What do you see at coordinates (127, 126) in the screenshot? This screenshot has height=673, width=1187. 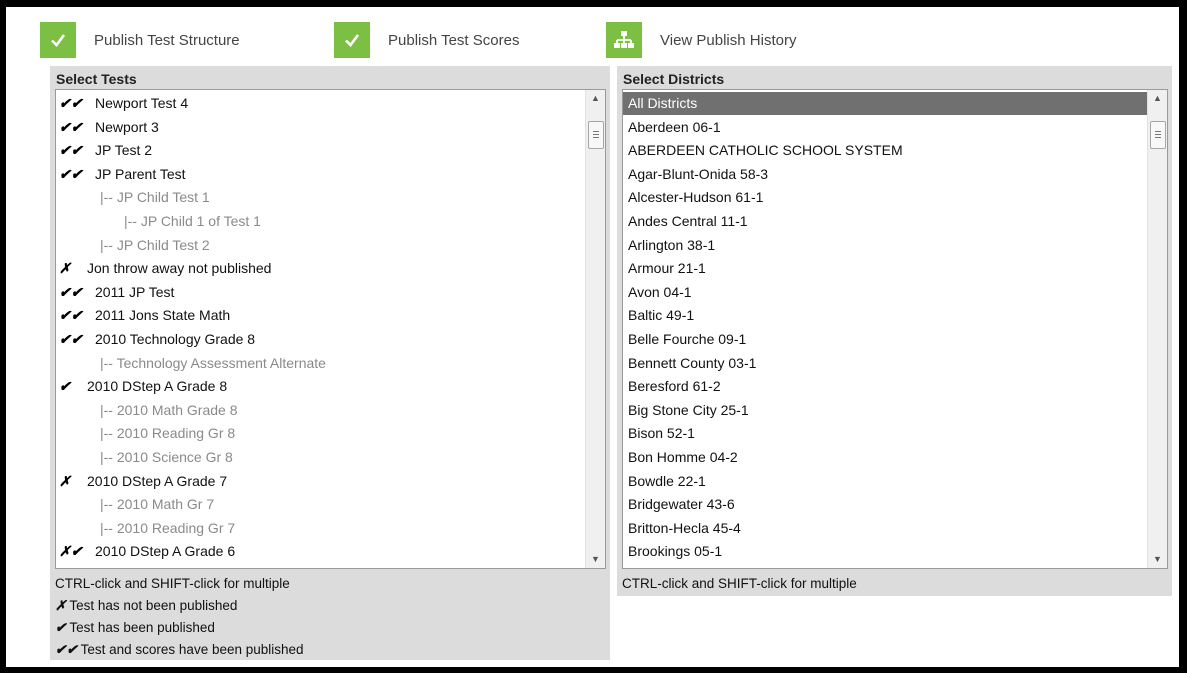 I see `test-label: Newport 3` at bounding box center [127, 126].